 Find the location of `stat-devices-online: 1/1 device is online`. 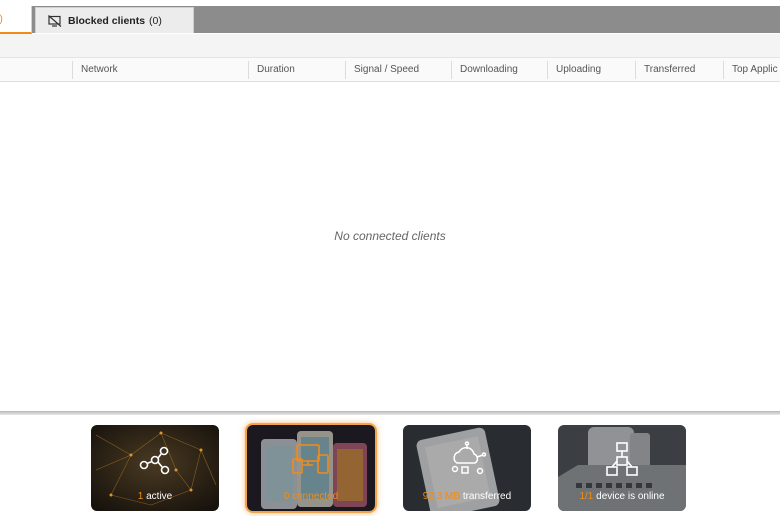

stat-devices-online: 1/1 device is online is located at coordinates (622, 496).